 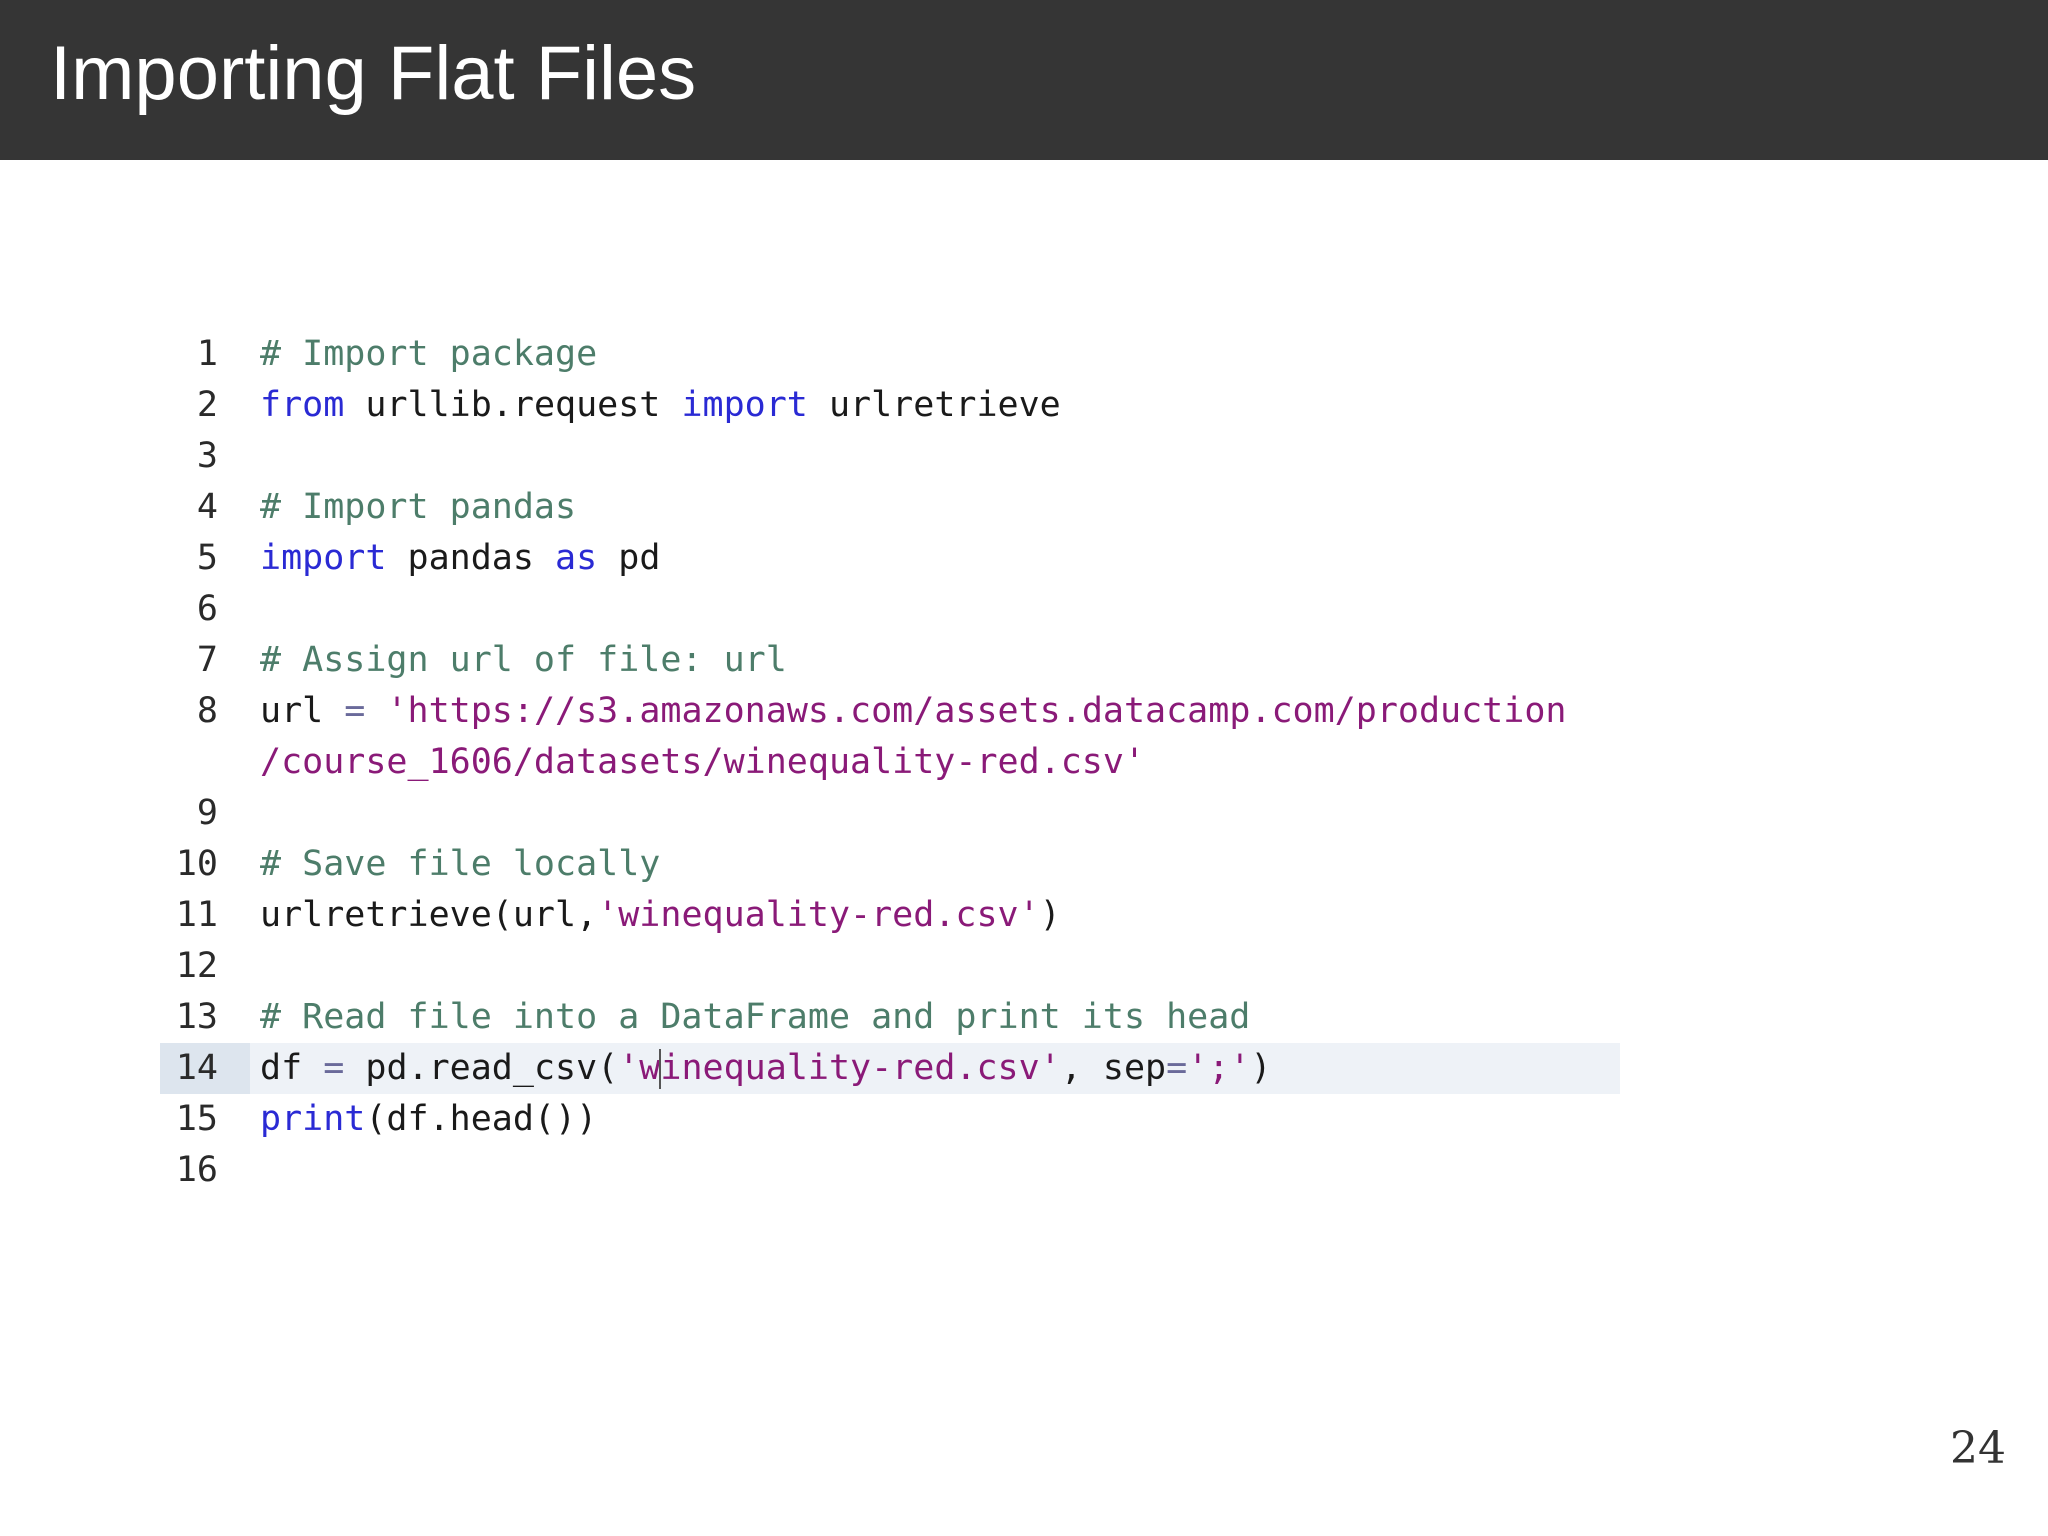 I want to click on line-number: 3, so click(x=207, y=456).